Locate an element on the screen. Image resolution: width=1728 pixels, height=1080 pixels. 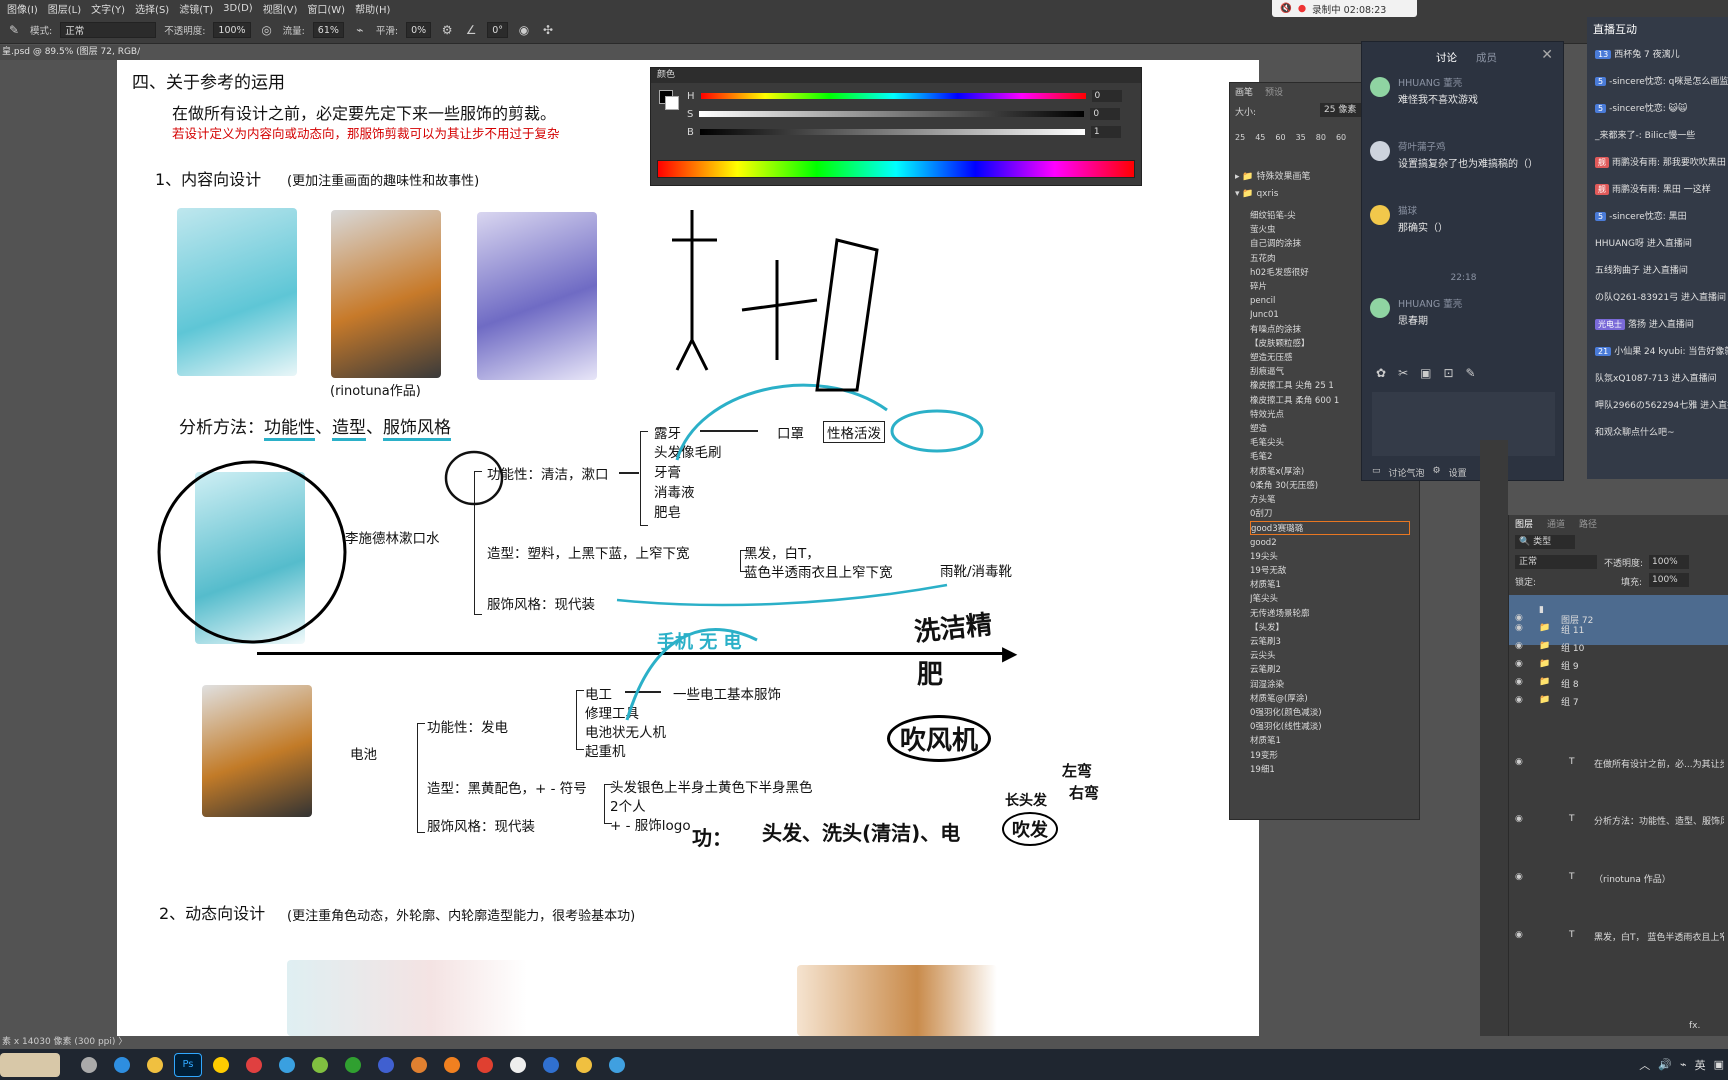
brush-item: 云笔刷3 is located at coordinates (1330, 642).